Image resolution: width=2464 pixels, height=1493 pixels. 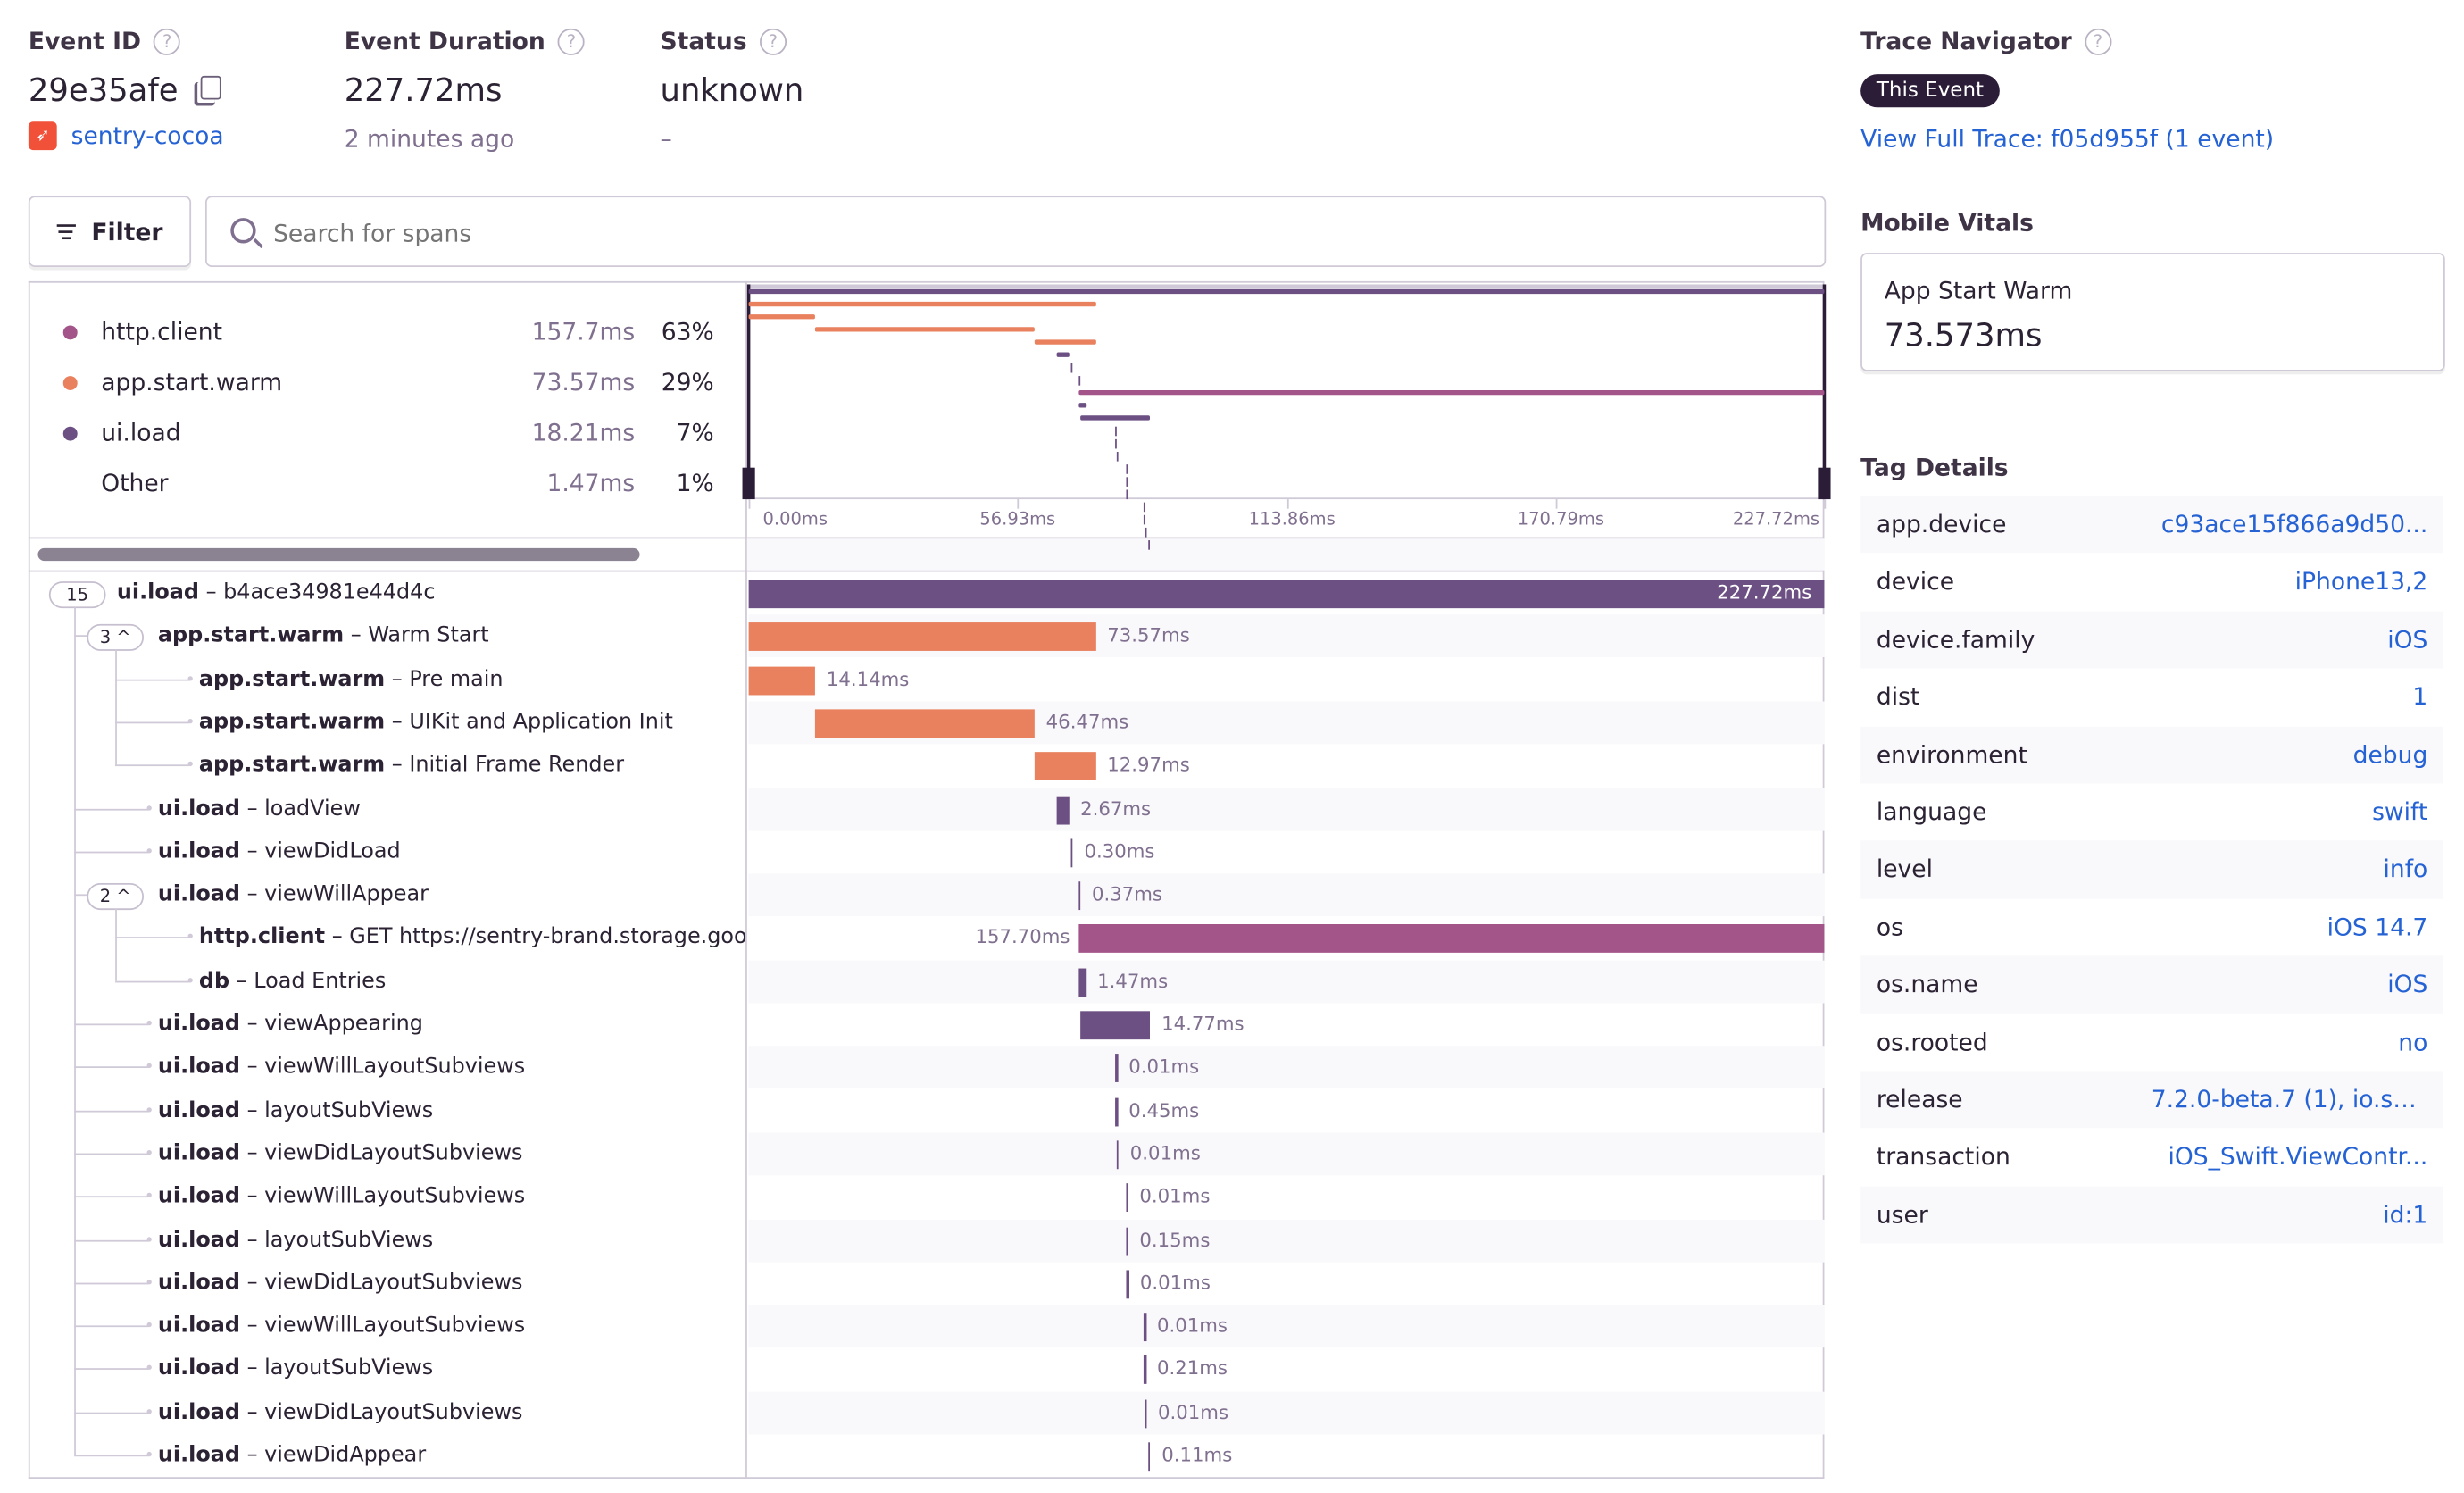 What do you see at coordinates (147, 135) in the screenshot?
I see `project-name: sentry-cocoa` at bounding box center [147, 135].